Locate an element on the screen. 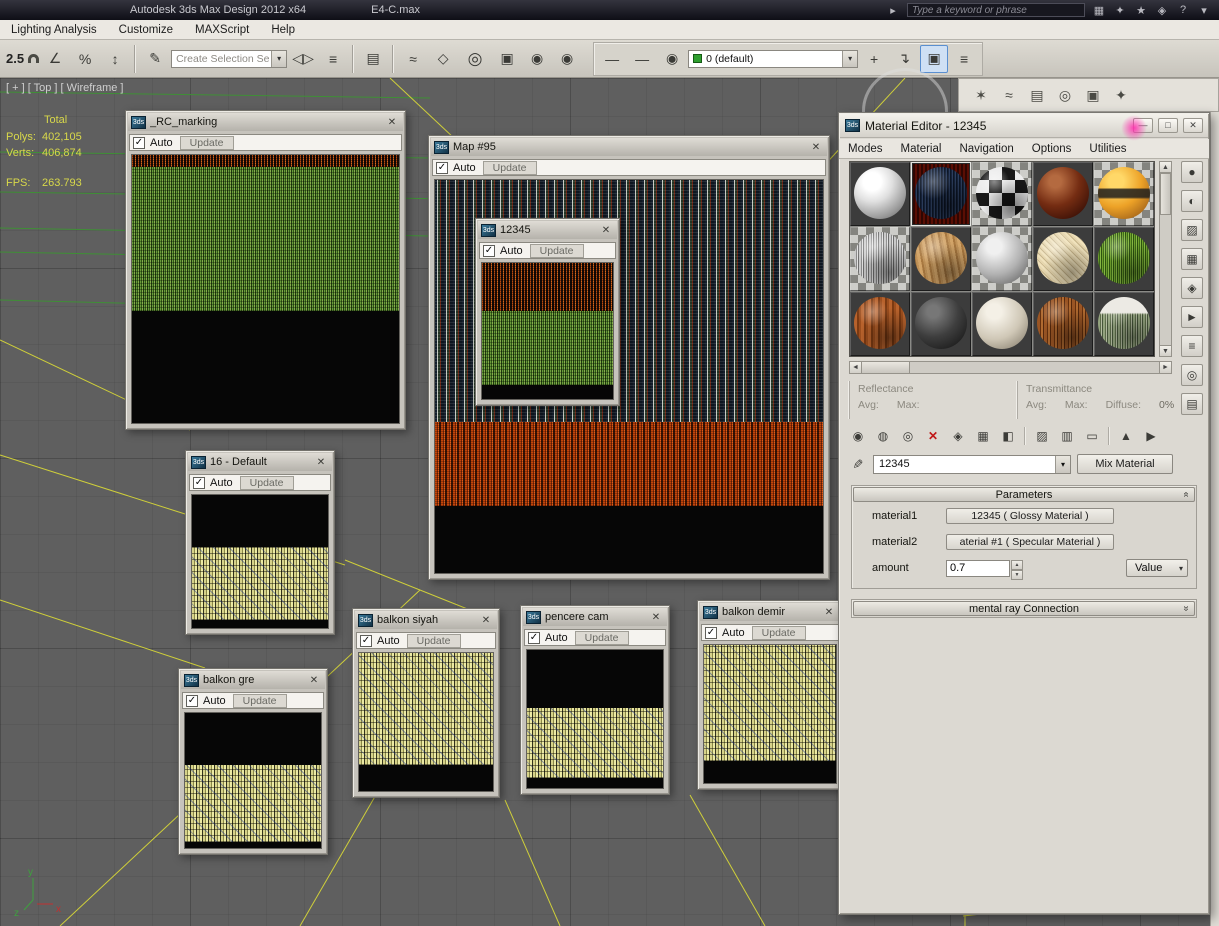  close-button: ✕ is located at coordinates (1193, 125).